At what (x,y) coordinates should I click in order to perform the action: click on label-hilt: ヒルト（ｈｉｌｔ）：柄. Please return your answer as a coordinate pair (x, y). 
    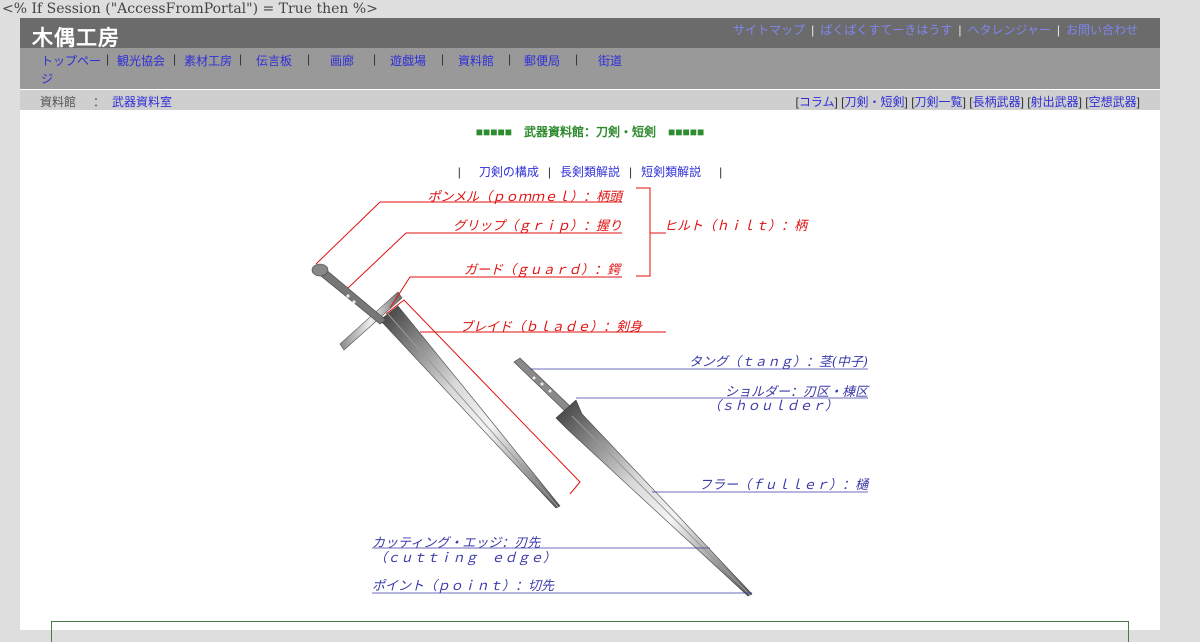
    Looking at the image, I should click on (736, 226).